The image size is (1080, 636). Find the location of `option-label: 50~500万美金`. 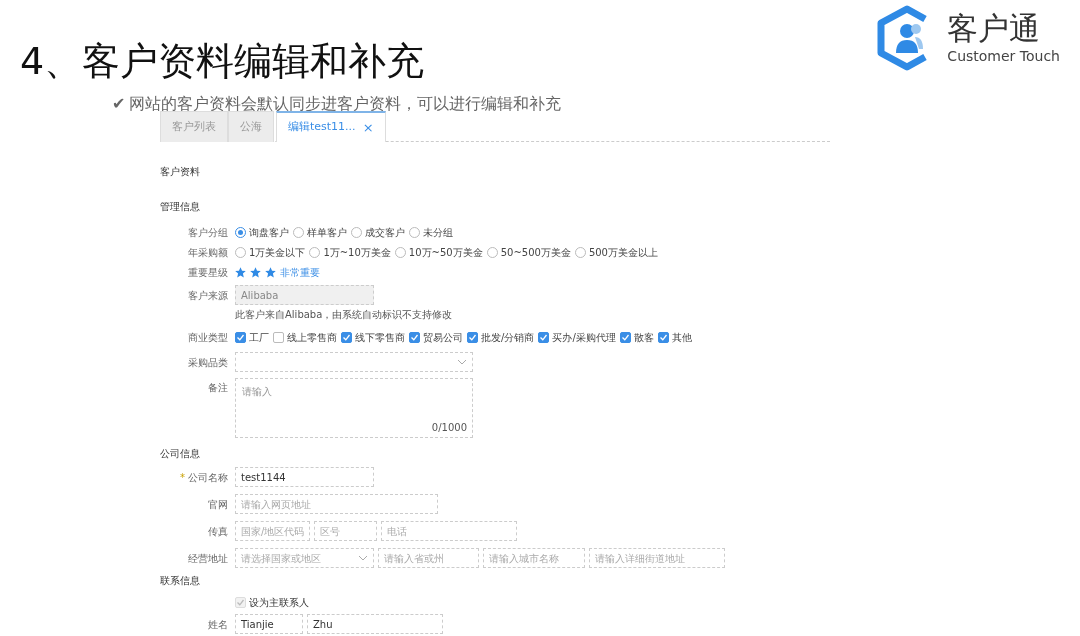

option-label: 50~500万美金 is located at coordinates (535, 252).